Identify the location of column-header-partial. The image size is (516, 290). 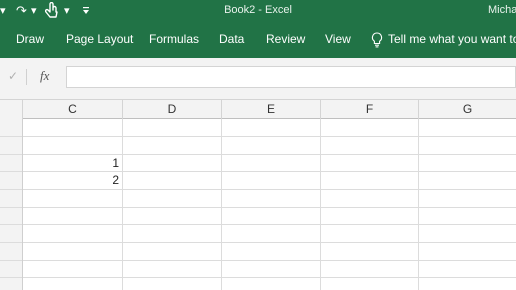
(11, 109).